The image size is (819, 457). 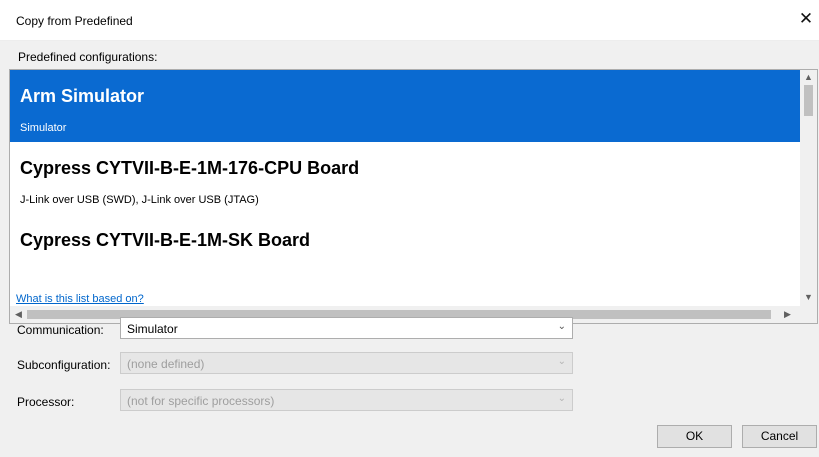 I want to click on scroll-down-icon: ▼, so click(x=808, y=297).